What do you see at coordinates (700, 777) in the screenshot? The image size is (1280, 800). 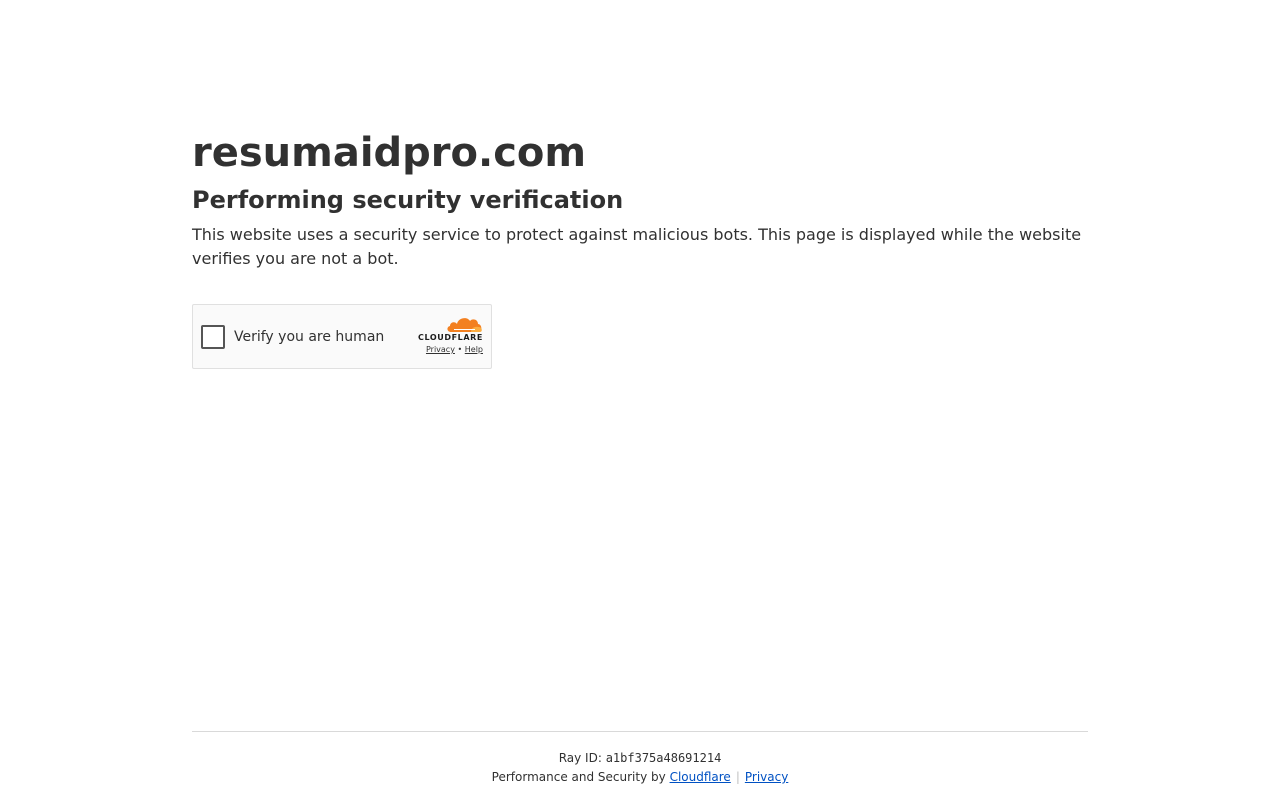 I see `cloudflare-link: Cloudflare` at bounding box center [700, 777].